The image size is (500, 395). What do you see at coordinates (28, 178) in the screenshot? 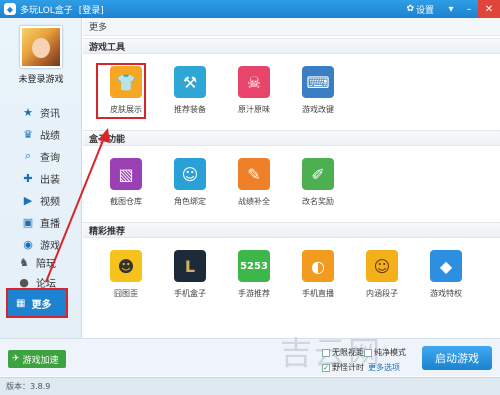
I see `equipment-icon: ✚` at bounding box center [28, 178].